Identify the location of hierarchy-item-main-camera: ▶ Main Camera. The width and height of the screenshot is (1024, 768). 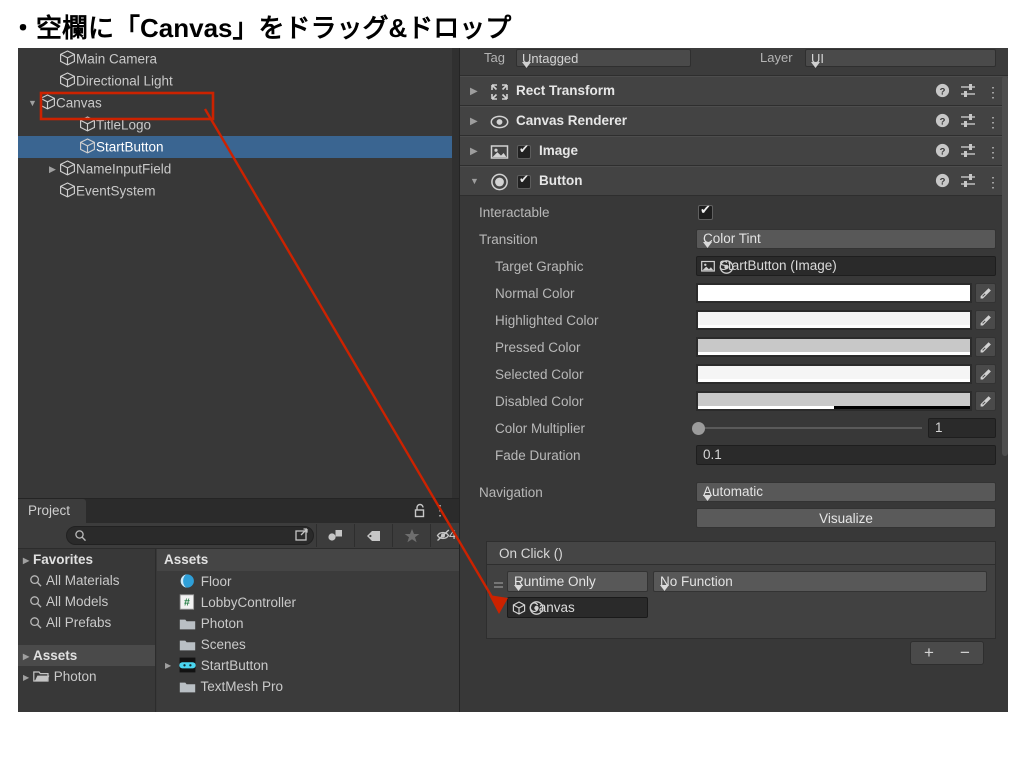
(238, 59).